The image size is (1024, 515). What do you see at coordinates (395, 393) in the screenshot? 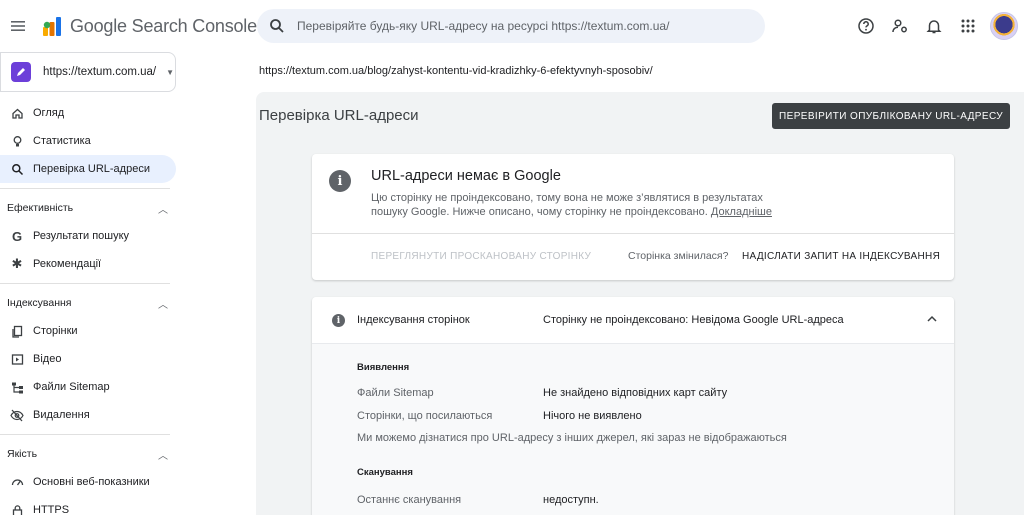
I see `sitemaps-label: Файли Sitemap` at bounding box center [395, 393].